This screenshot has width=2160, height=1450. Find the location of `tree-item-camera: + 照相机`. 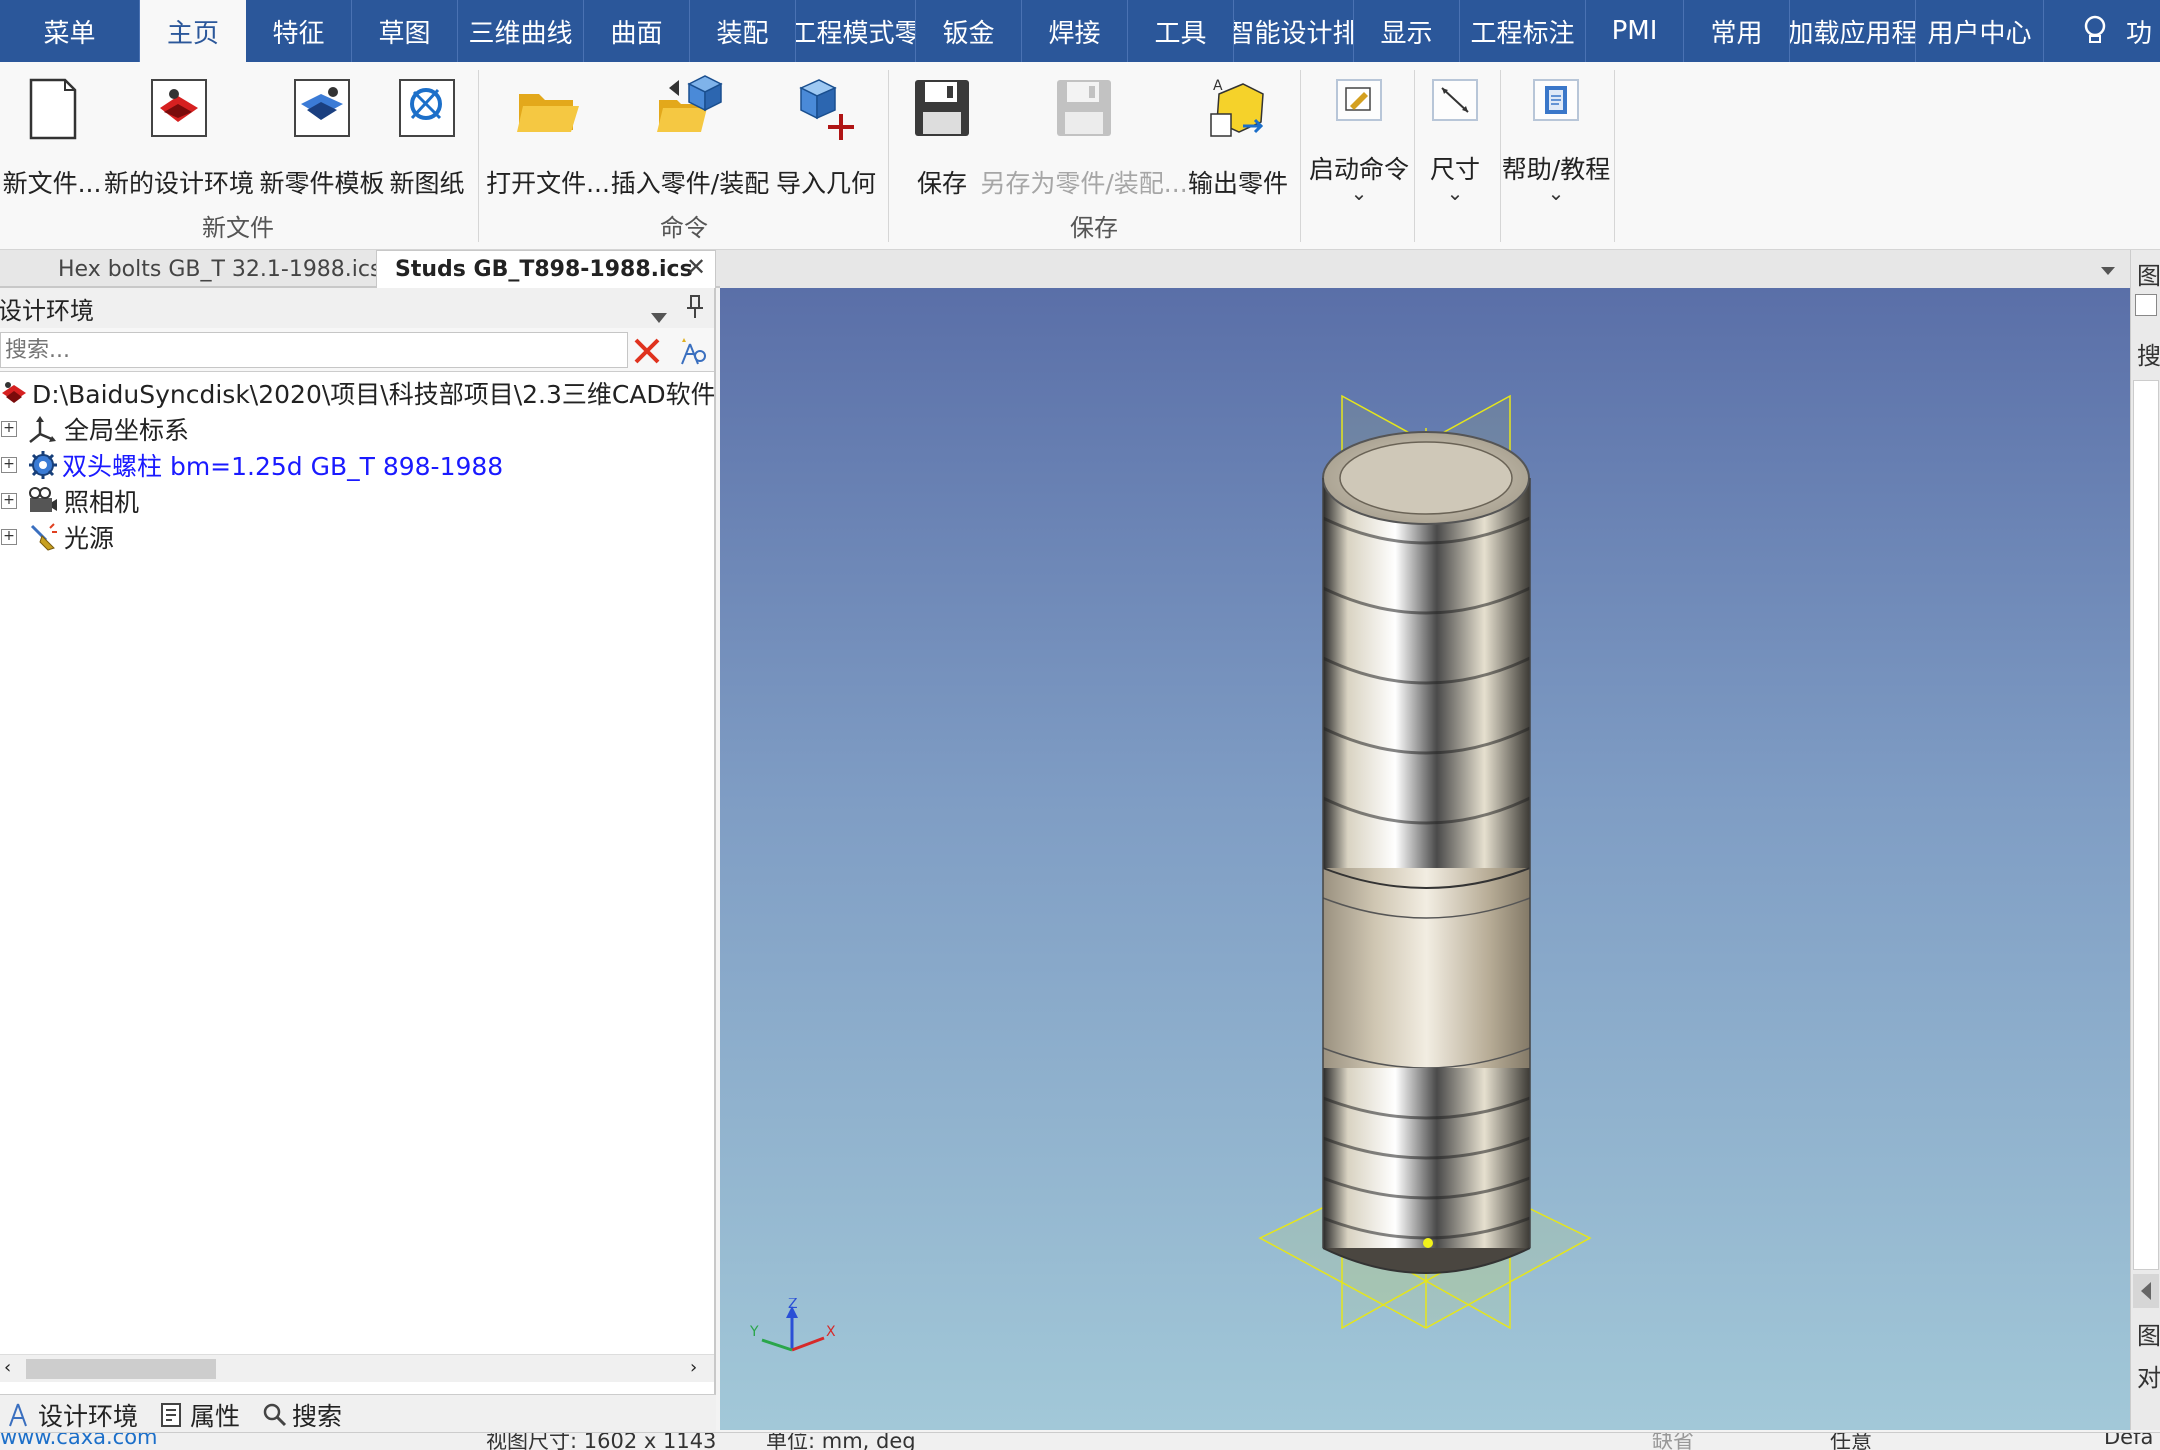

tree-item-camera: + 照相机 is located at coordinates (69, 501).